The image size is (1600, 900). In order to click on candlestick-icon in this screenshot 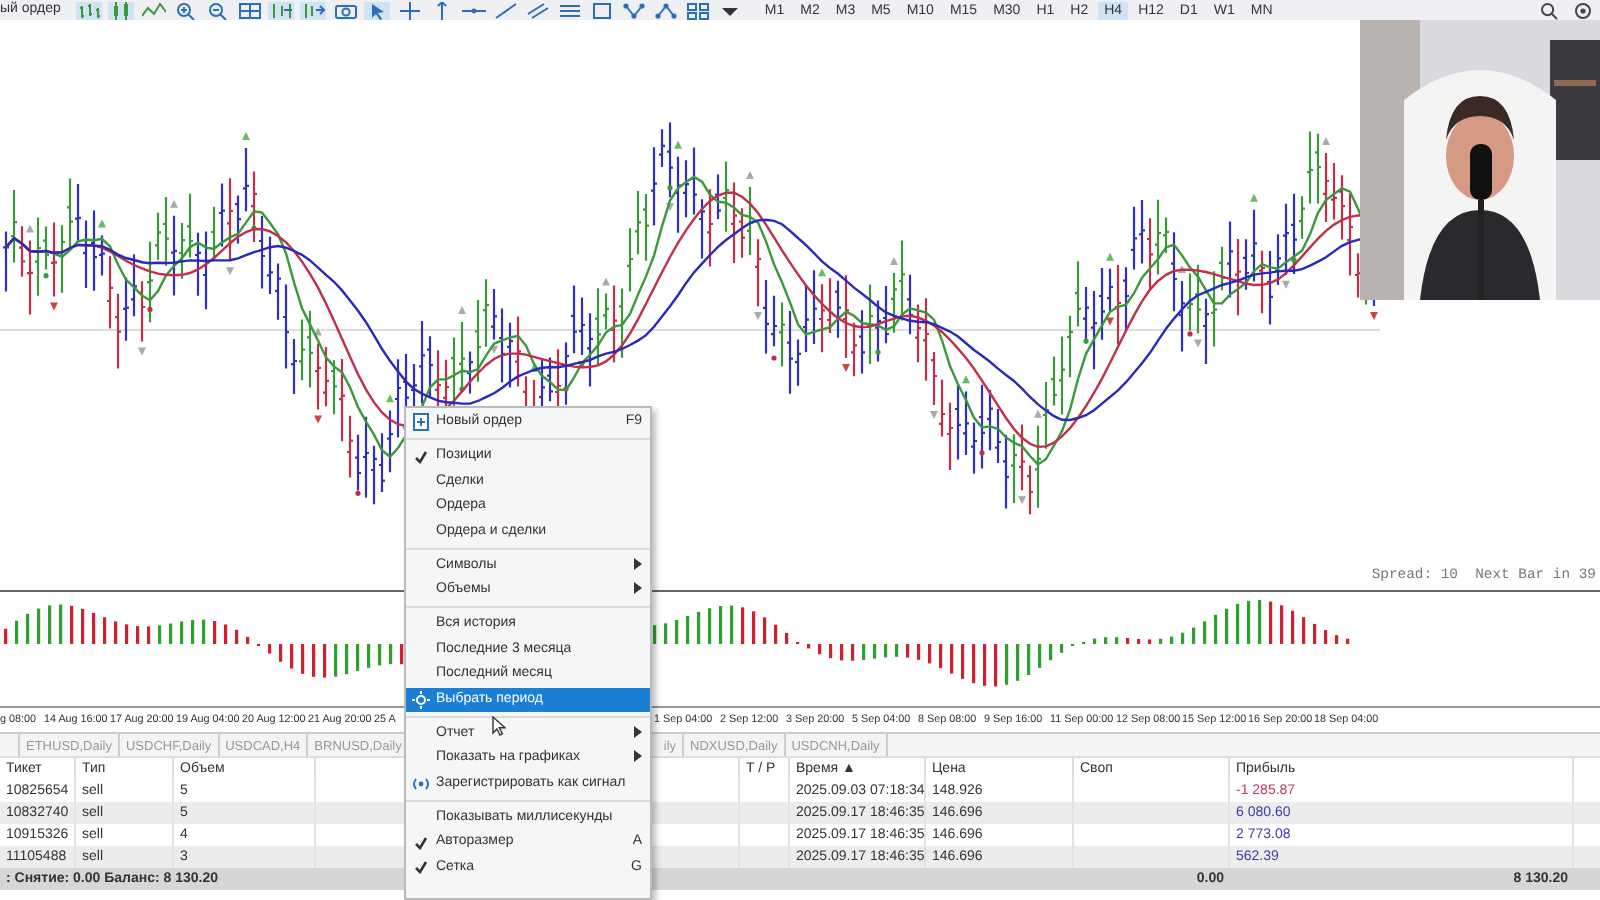, I will do `click(121, 10)`.